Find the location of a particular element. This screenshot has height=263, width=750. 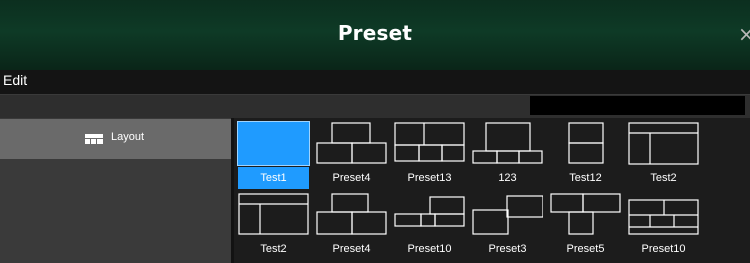

preset-label: Preset5 is located at coordinates (585, 249).